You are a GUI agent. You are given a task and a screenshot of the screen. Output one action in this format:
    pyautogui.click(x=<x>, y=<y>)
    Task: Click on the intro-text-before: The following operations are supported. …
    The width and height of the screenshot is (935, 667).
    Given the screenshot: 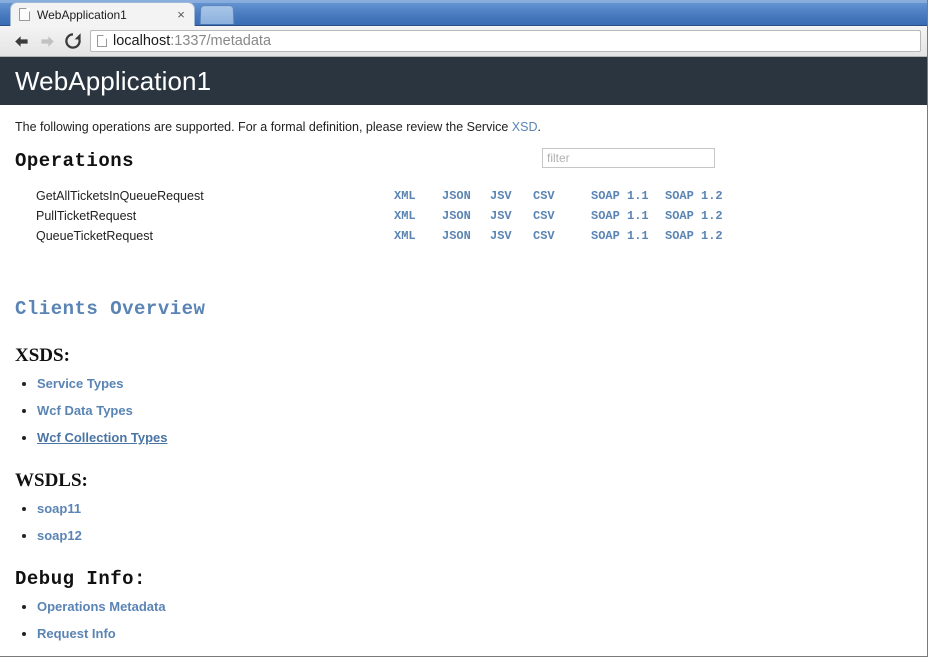 What is the action you would take?
    pyautogui.click(x=263, y=127)
    